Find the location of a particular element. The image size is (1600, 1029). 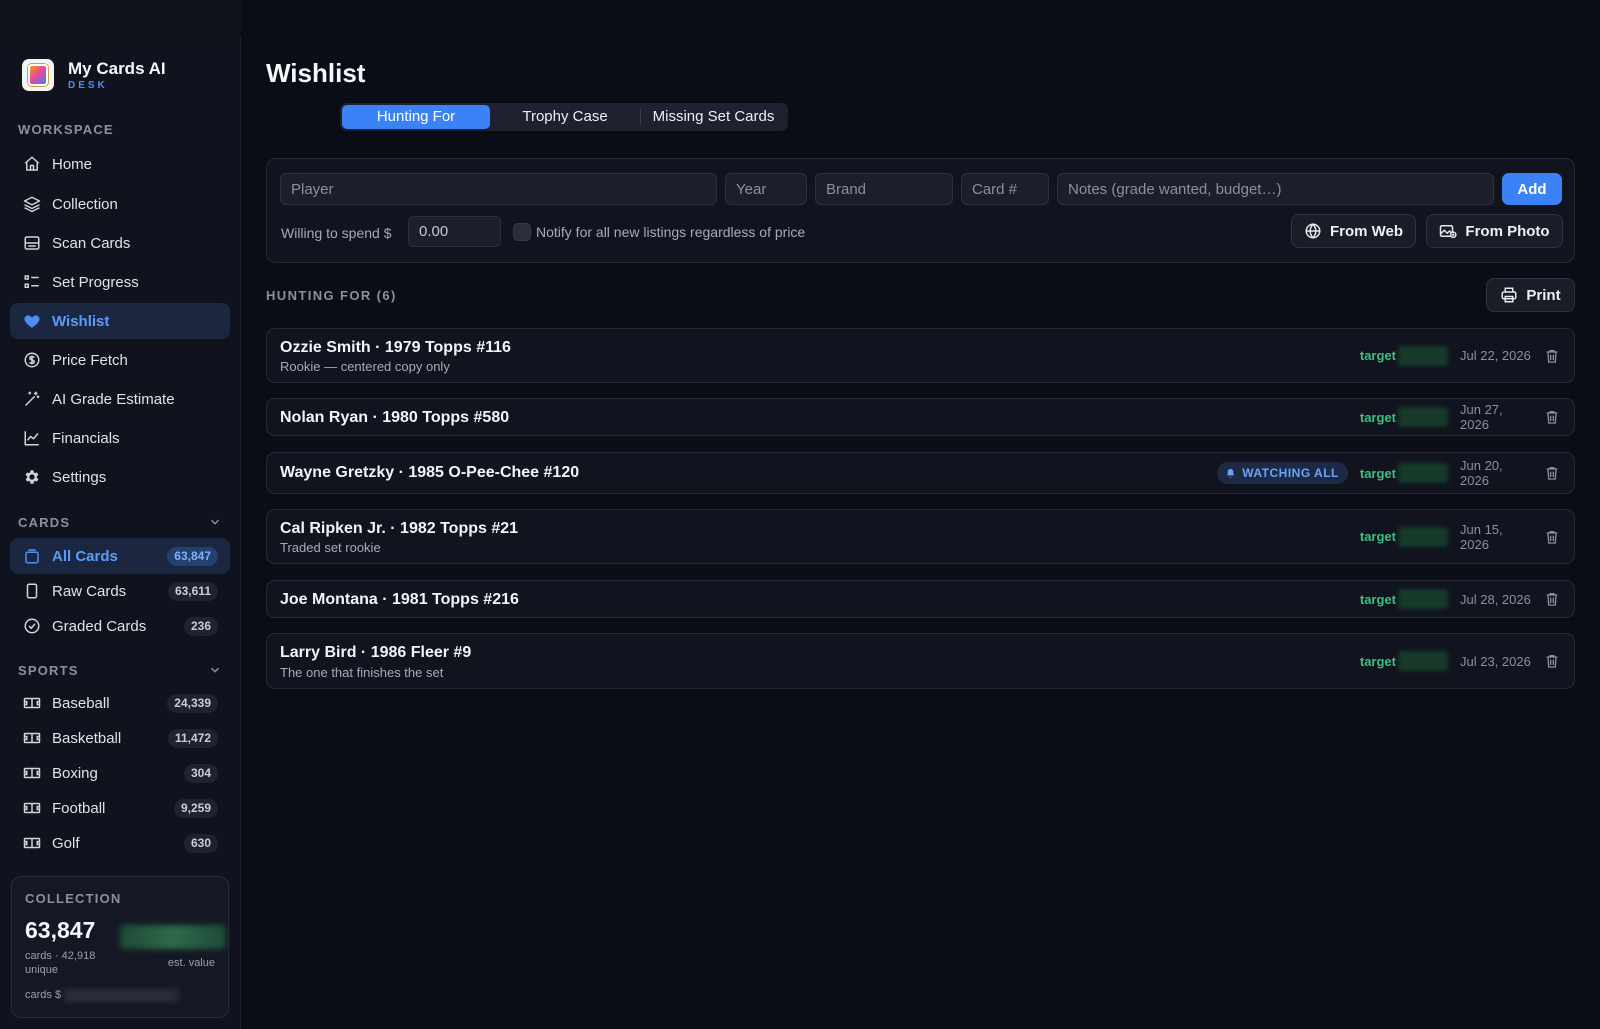

cards-section-label: CARDS is located at coordinates (44, 522).